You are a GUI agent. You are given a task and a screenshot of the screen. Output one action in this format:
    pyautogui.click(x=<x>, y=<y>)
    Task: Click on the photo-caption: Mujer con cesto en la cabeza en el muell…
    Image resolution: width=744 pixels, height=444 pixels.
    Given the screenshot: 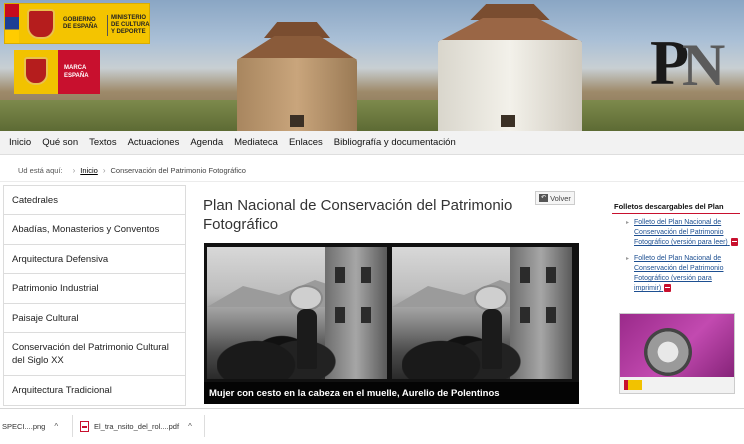 What is the action you would take?
    pyautogui.click(x=391, y=393)
    